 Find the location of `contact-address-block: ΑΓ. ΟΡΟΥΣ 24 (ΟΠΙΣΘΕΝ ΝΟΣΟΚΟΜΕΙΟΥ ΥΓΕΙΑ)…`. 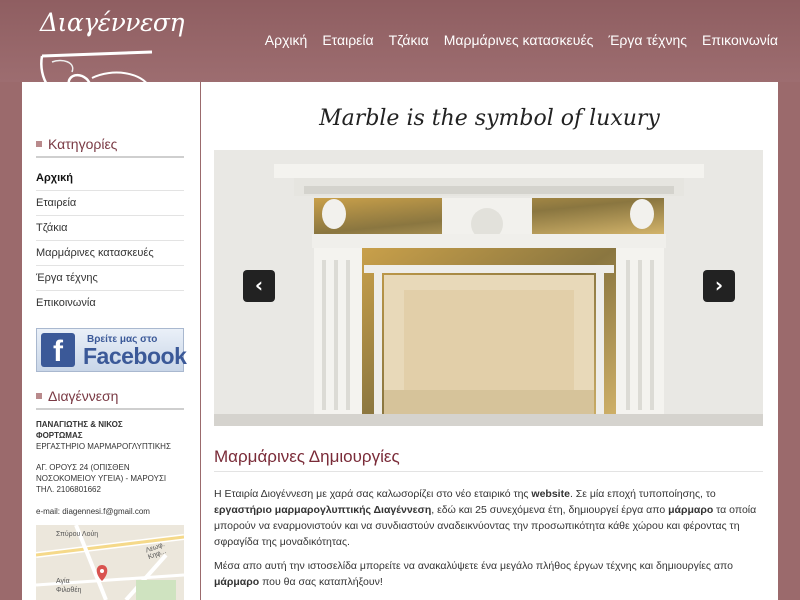

contact-address-block: ΑΓ. ΟΡΟΥΣ 24 (ΟΠΙΣΘΕΝ ΝΟΣΟΚΟΜΕΙΟΥ ΥΓΕΙΑ)… is located at coordinates (111, 478).